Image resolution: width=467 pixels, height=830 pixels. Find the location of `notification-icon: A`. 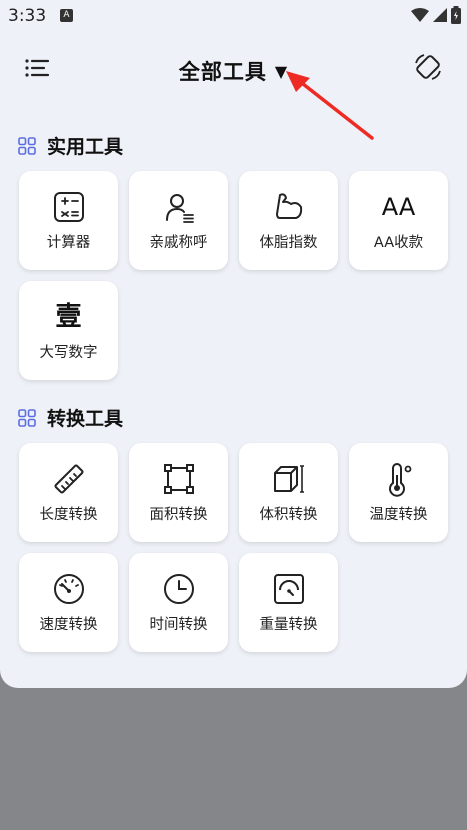

notification-icon: A is located at coordinates (66, 15).